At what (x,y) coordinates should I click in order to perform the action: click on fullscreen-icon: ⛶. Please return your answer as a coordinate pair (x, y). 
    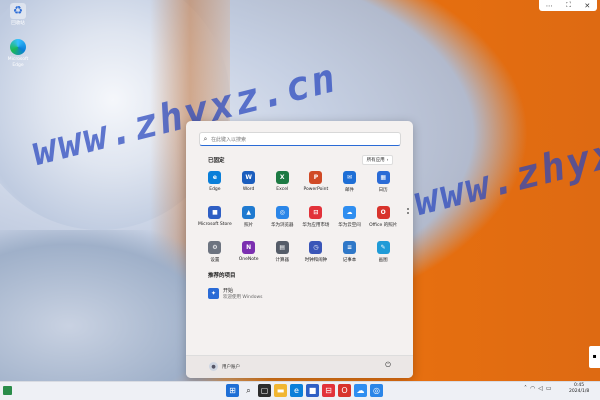
    Looking at the image, I should click on (568, 5).